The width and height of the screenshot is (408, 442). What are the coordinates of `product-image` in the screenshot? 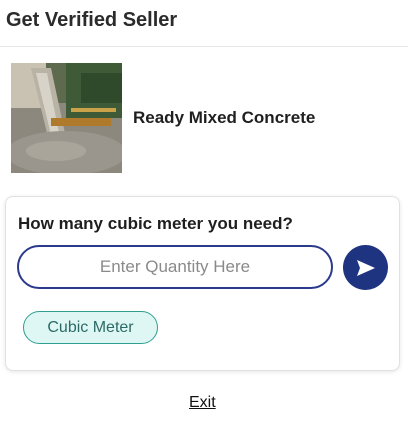 It's located at (66, 118).